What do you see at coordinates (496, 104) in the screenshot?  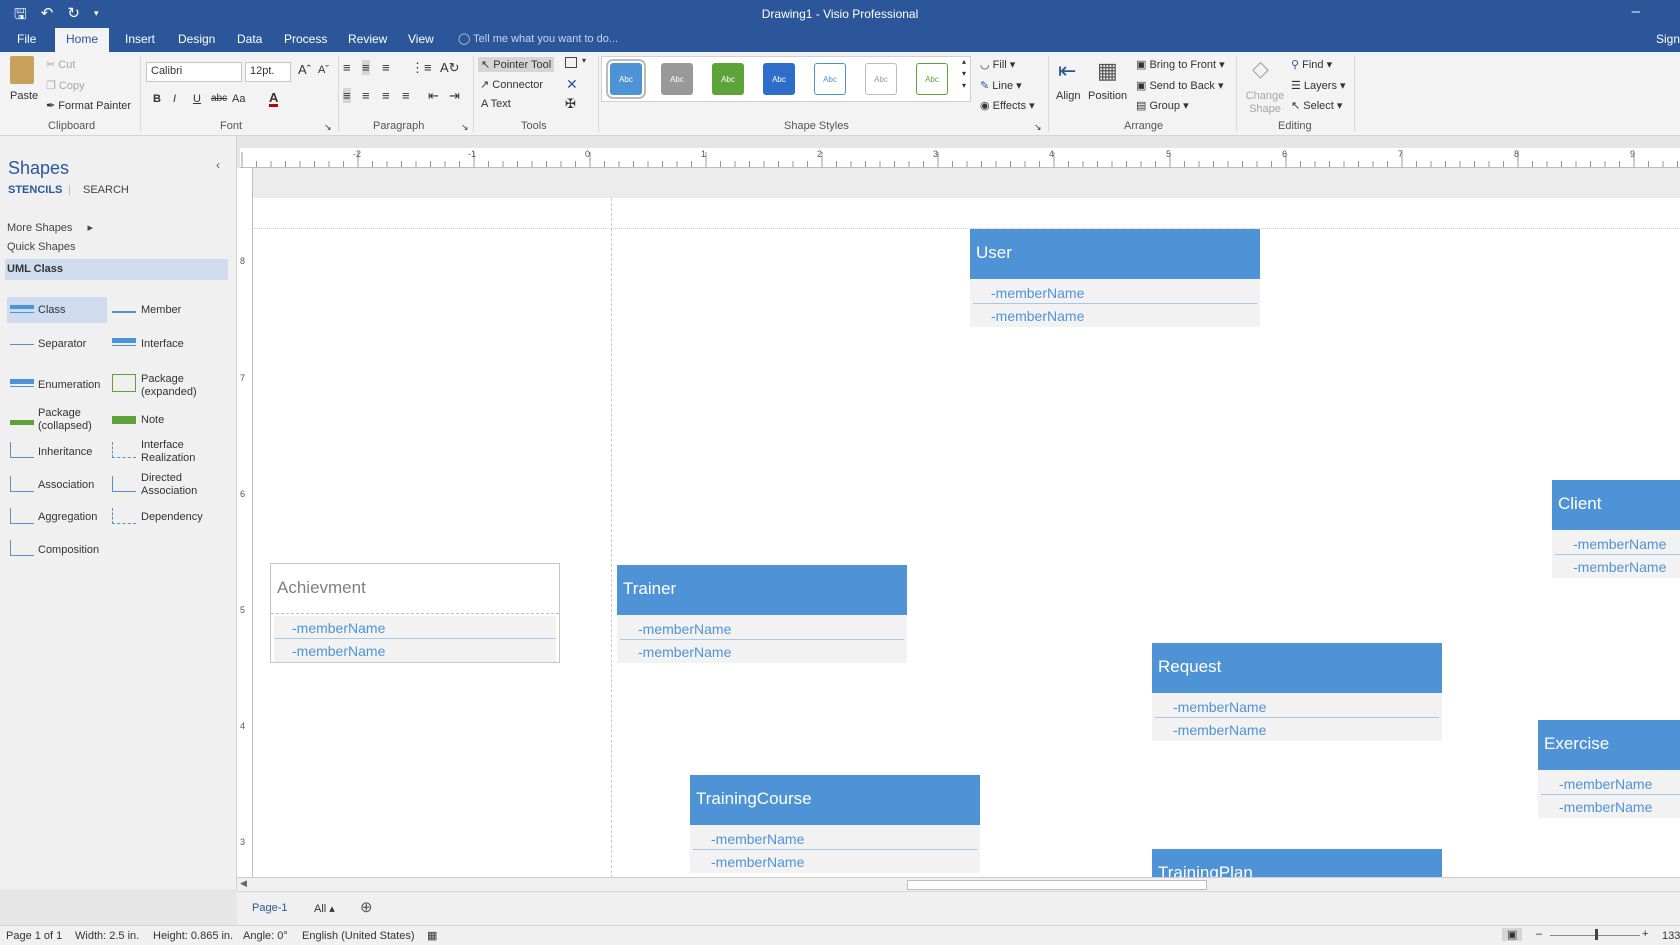 I see `text-tool-button: A Text` at bounding box center [496, 104].